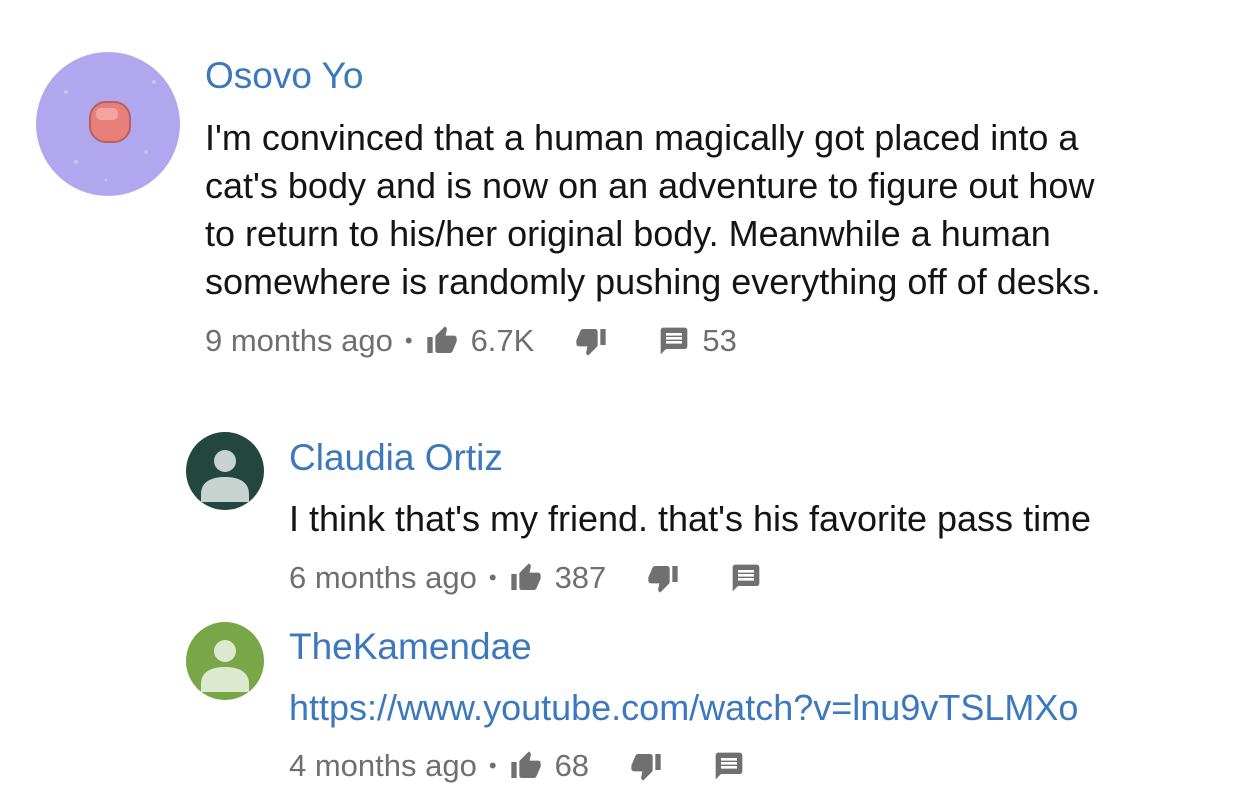 Image resolution: width=1242 pixels, height=792 pixels. I want to click on like-count: 68, so click(572, 765).